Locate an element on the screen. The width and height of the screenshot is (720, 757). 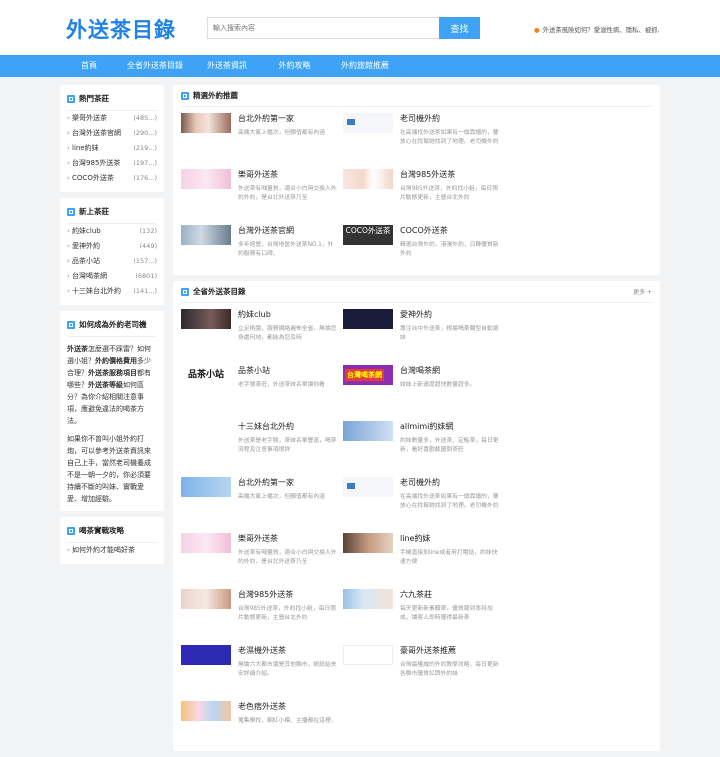
list-item: COCO外送茶(176...) is located at coordinates (112, 178).